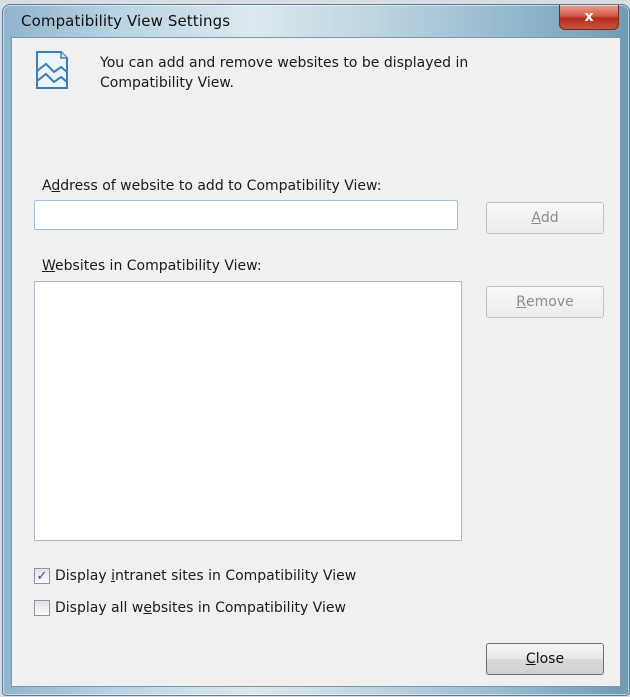 This screenshot has height=697, width=630. What do you see at coordinates (52, 70) in the screenshot?
I see `compatibility-view-icon` at bounding box center [52, 70].